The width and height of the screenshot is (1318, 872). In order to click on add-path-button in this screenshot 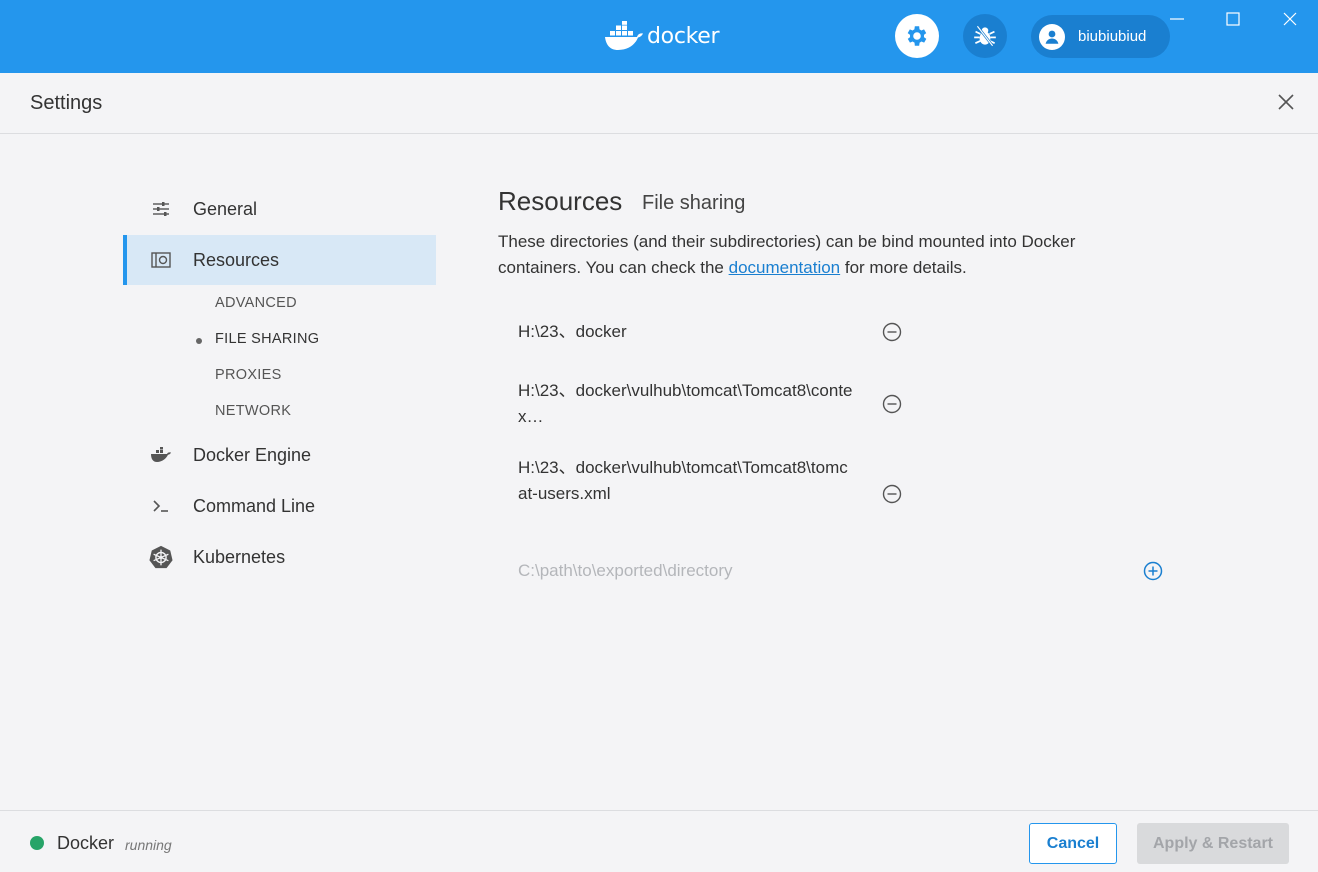, I will do `click(1152, 570)`.